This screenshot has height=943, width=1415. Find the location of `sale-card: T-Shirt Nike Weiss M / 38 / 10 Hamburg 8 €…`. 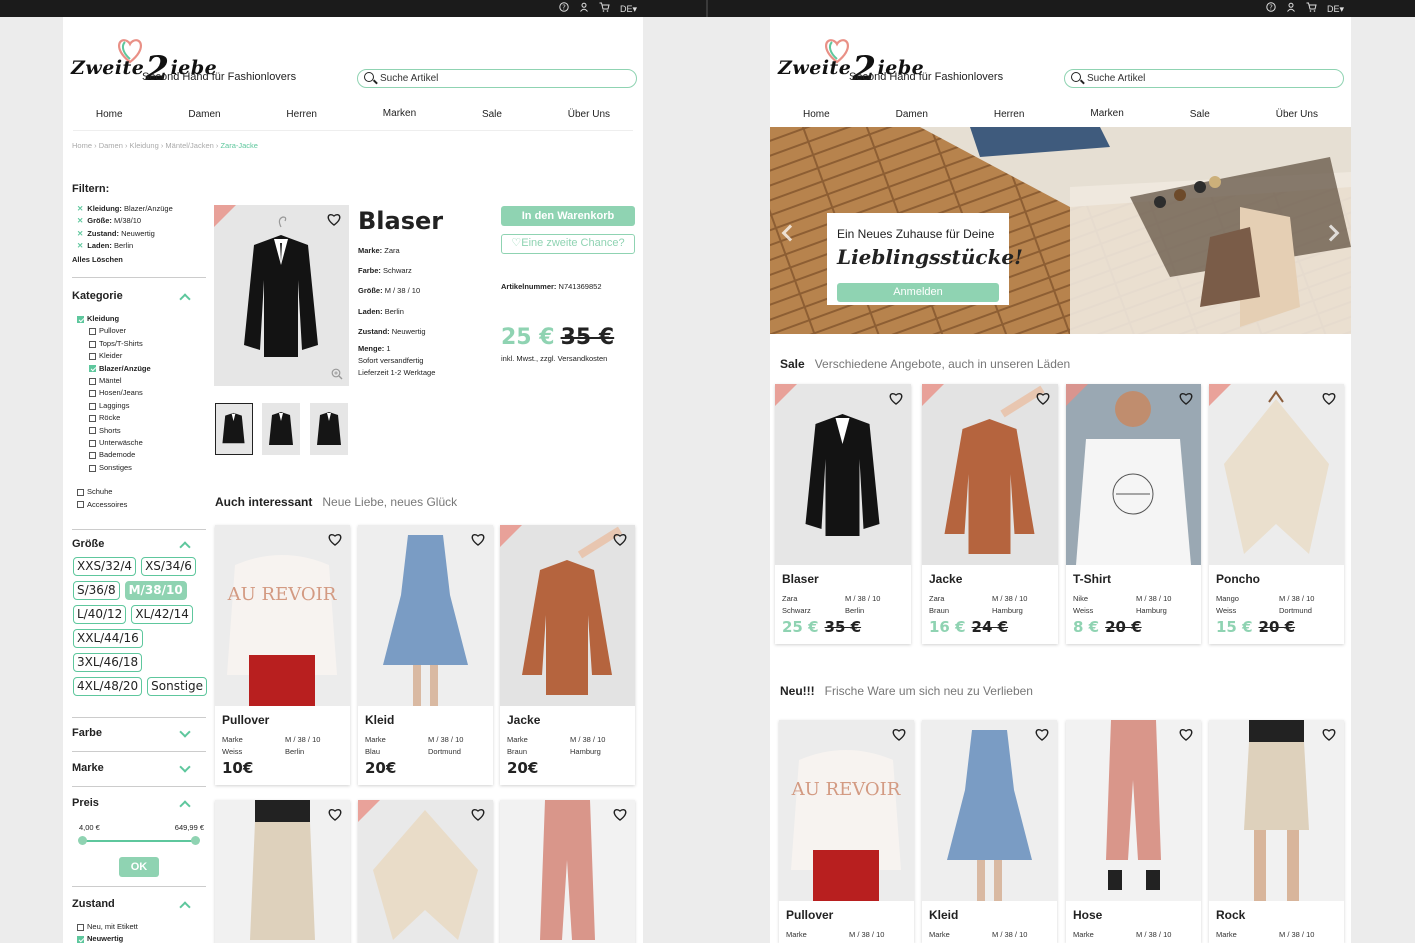

sale-card: T-Shirt Nike Weiss M / 38 / 10 Hamburg 8 €… is located at coordinates (1133, 514).